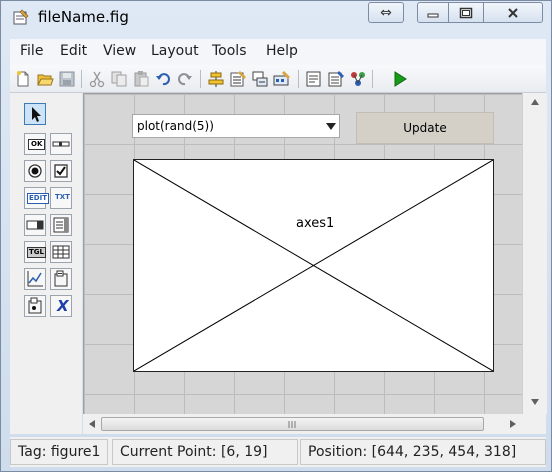 The width and height of the screenshot is (552, 472). Describe the element at coordinates (97, 79) in the screenshot. I see `cut-icon` at that location.